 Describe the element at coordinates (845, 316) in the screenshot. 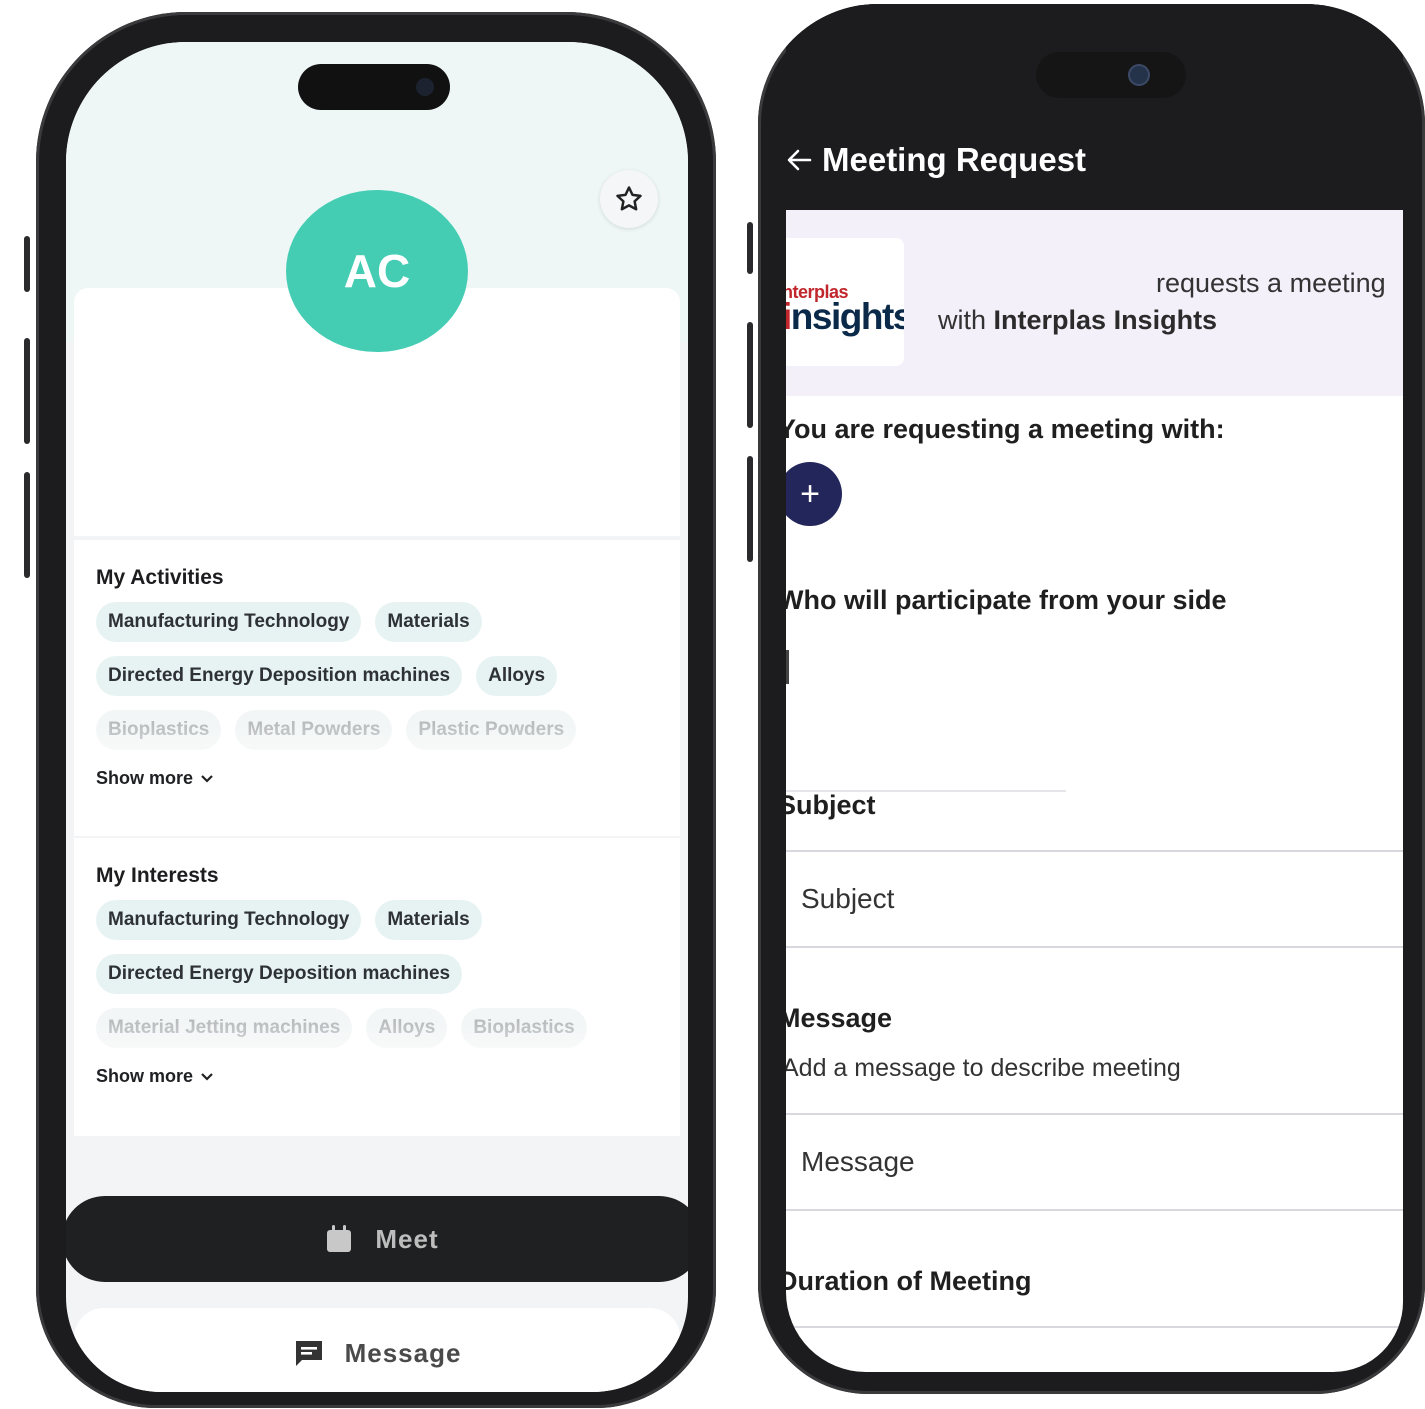

I see `logo-text-main: insights` at that location.